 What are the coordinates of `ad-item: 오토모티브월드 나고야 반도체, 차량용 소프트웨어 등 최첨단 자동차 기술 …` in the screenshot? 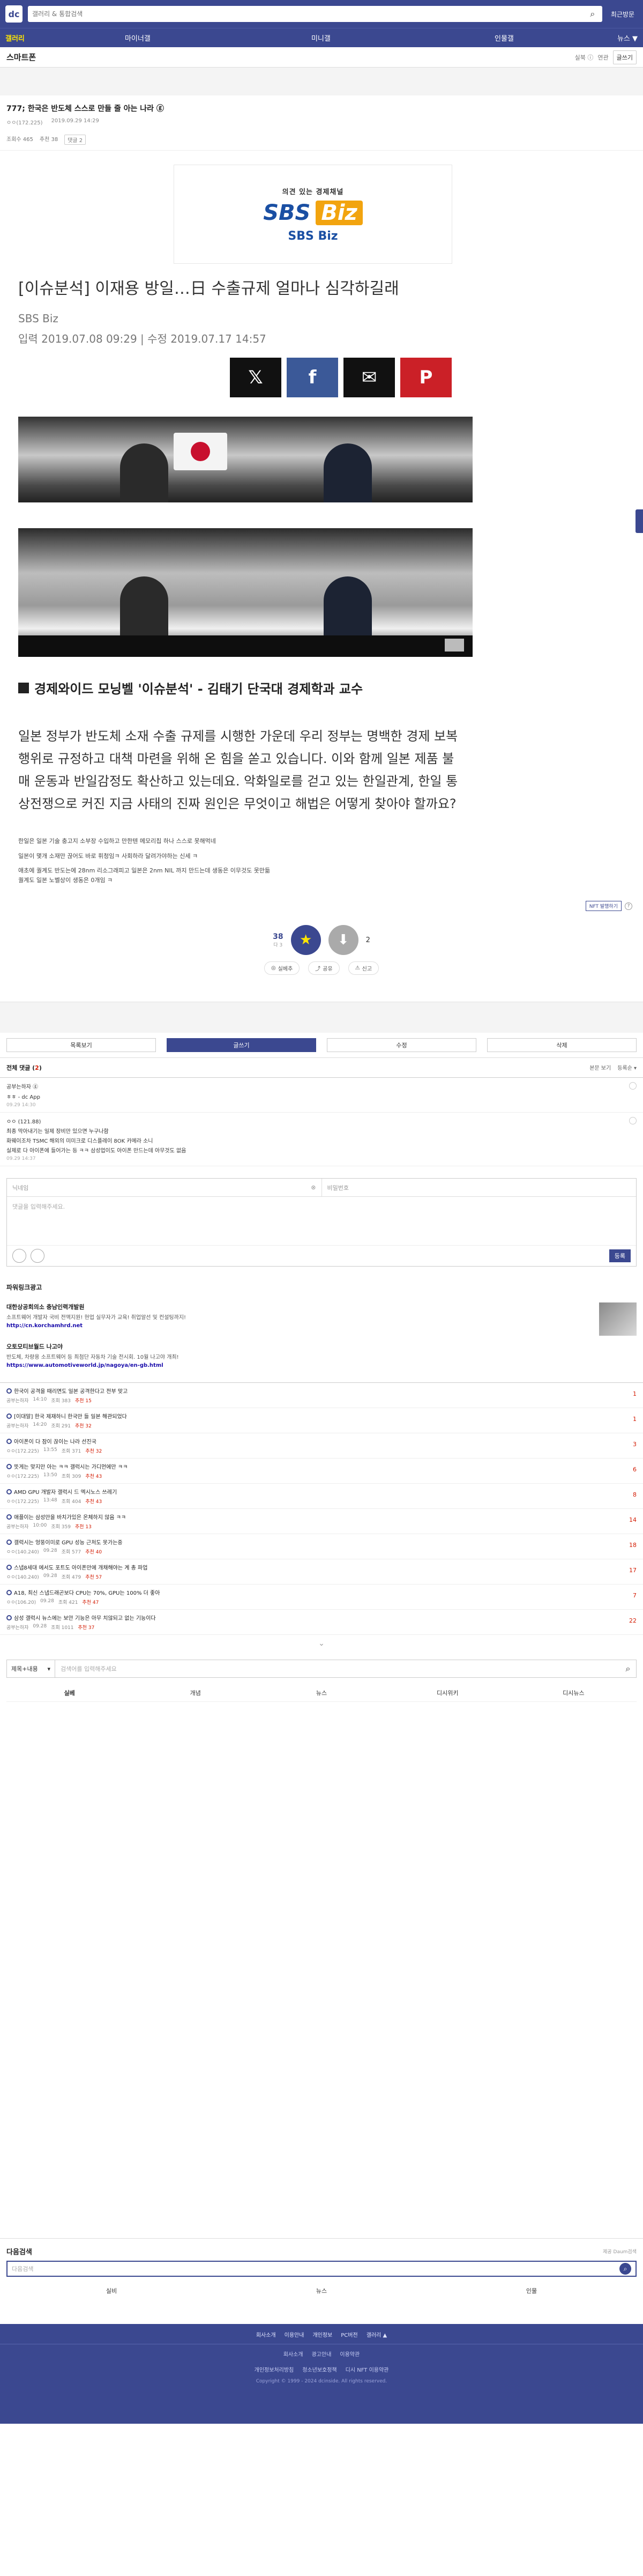 It's located at (322, 1355).